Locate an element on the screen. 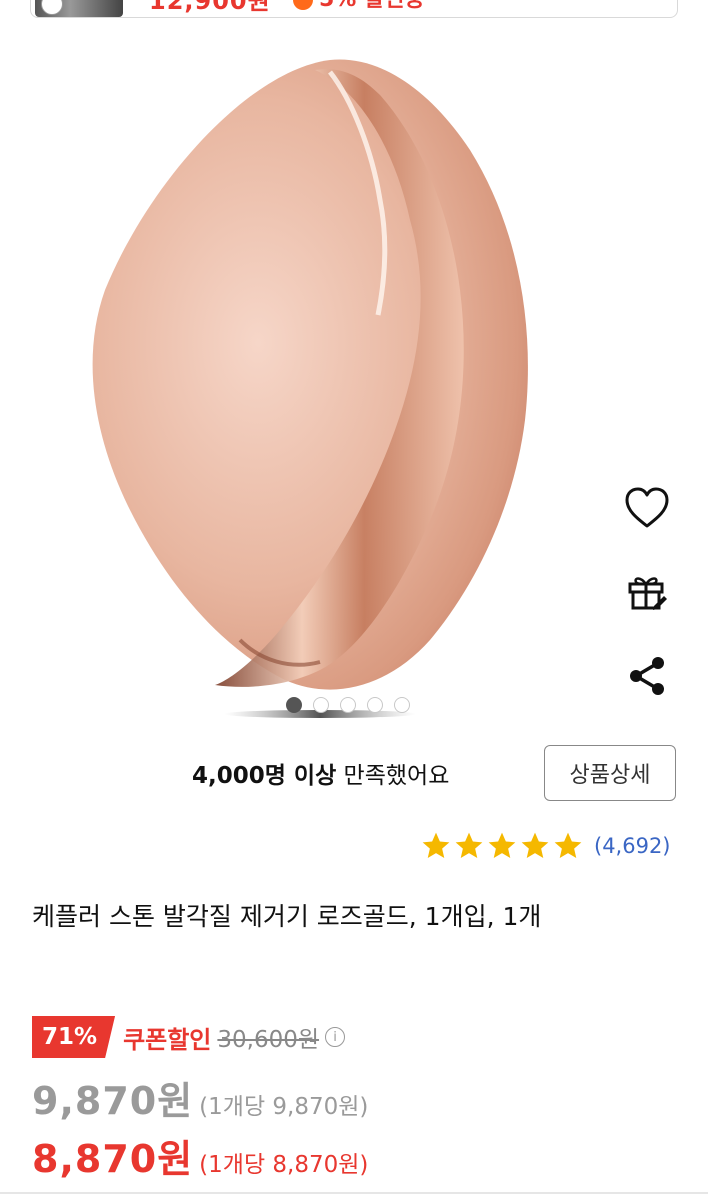  gift-button is located at coordinates (647, 592).